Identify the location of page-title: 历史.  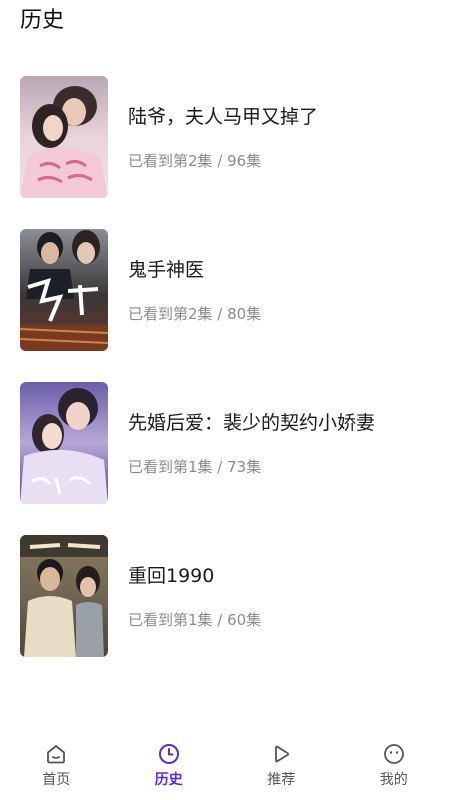
(42, 20).